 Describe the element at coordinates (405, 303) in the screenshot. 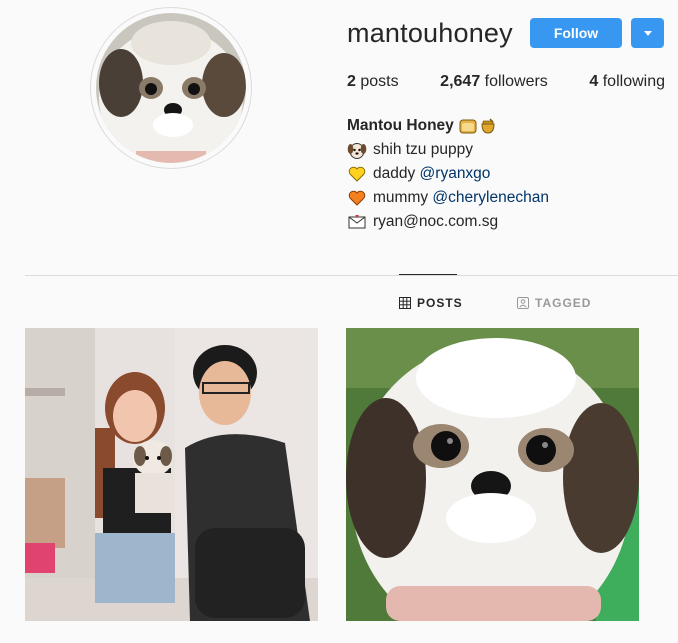

I see `grid-icon` at that location.